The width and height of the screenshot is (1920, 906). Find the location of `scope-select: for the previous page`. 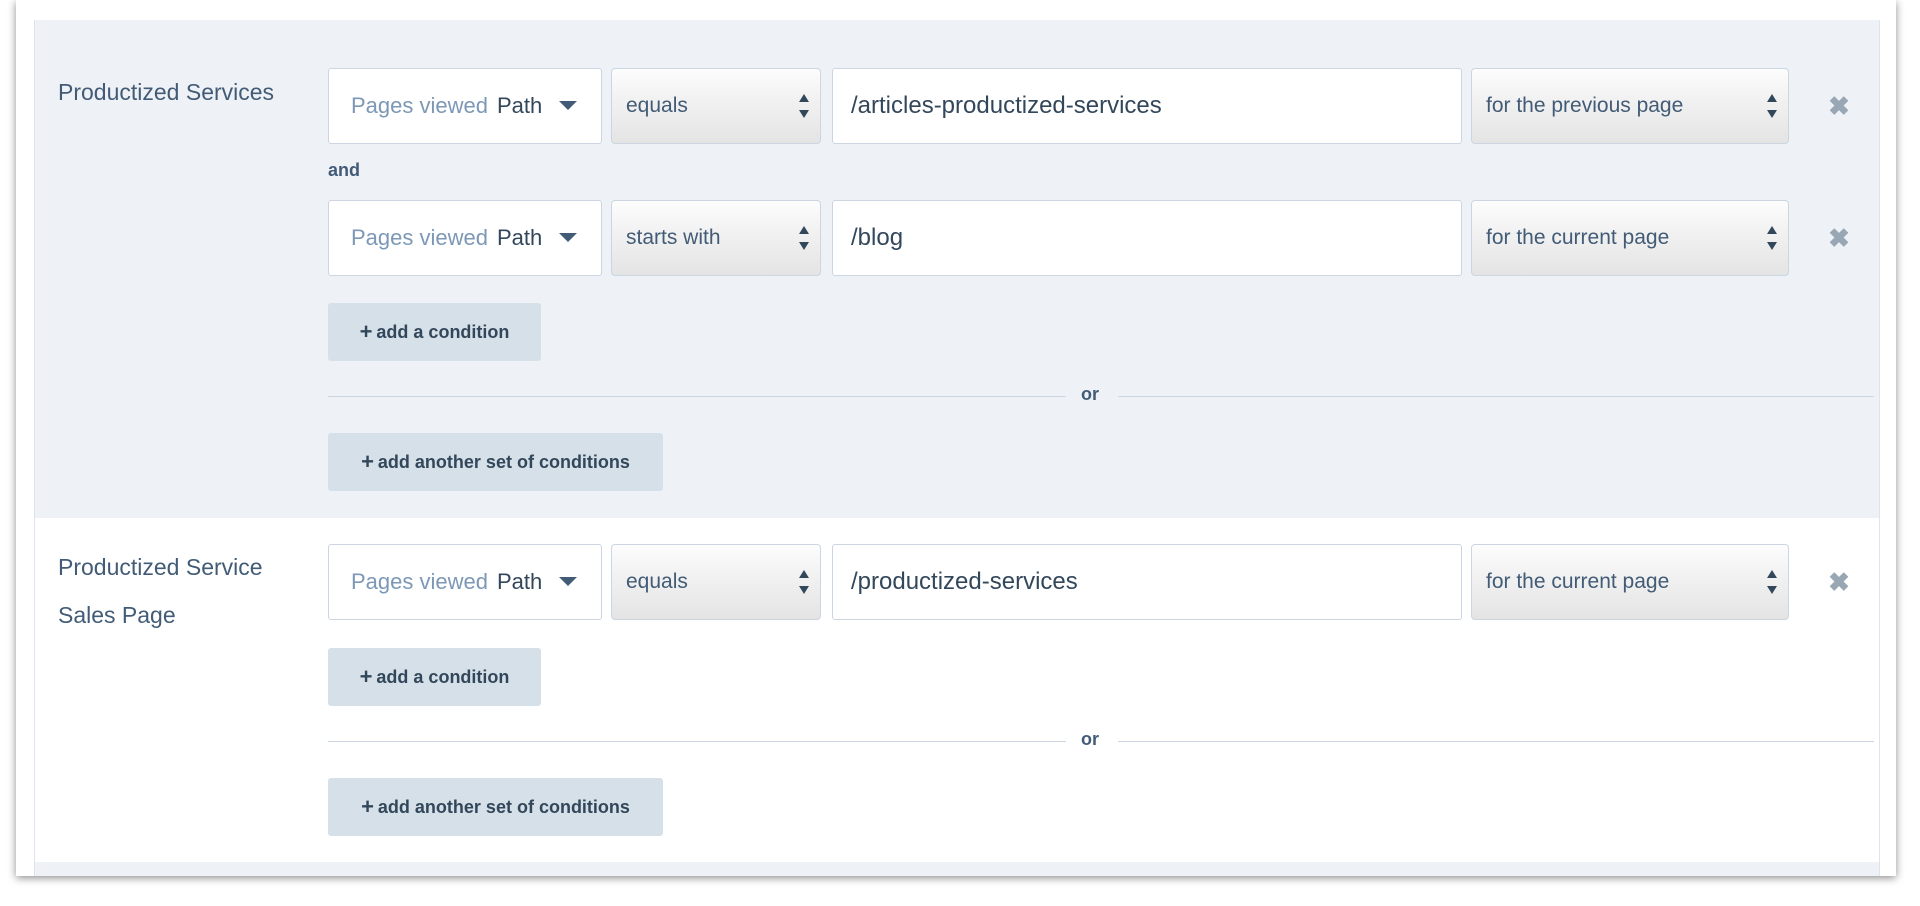

scope-select: for the previous page is located at coordinates (1630, 106).